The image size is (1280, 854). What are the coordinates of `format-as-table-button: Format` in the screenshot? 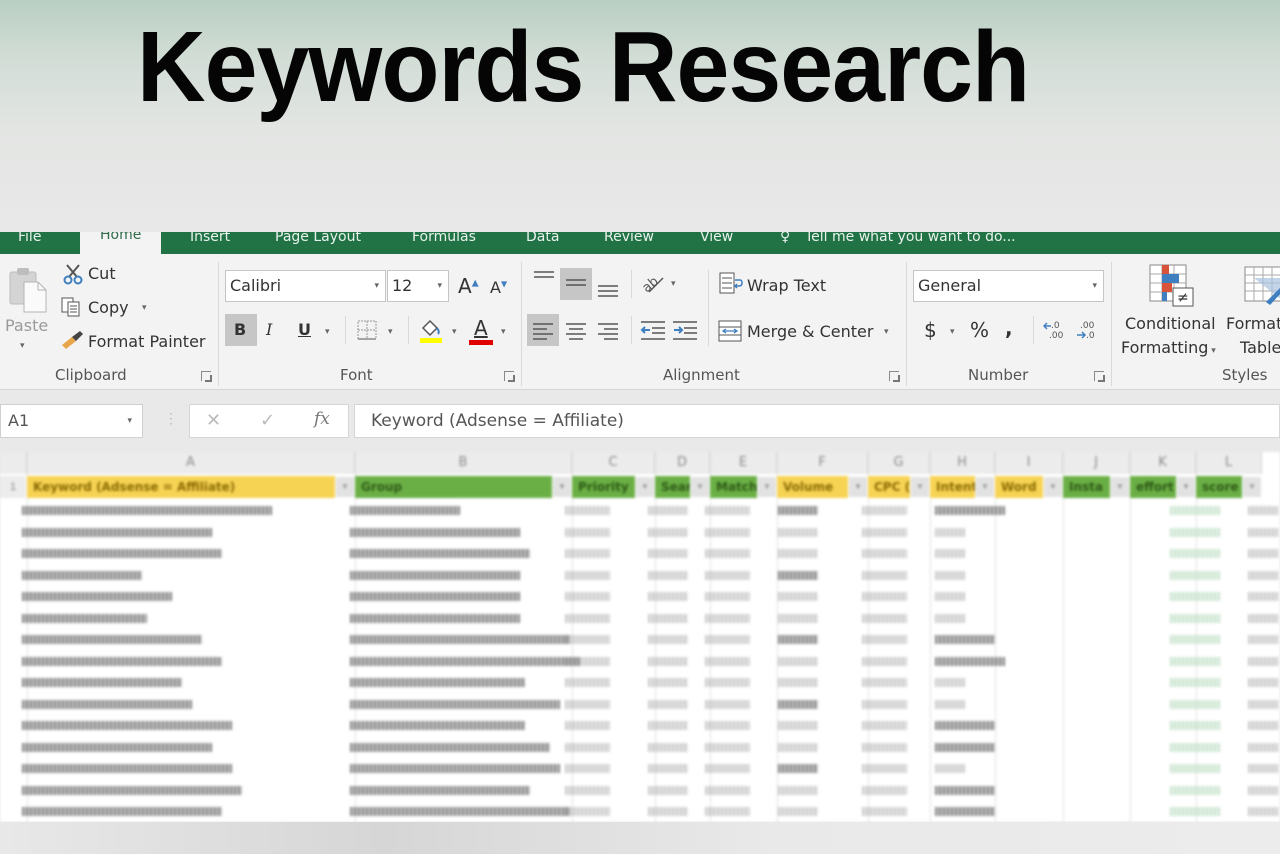 It's located at (1253, 323).